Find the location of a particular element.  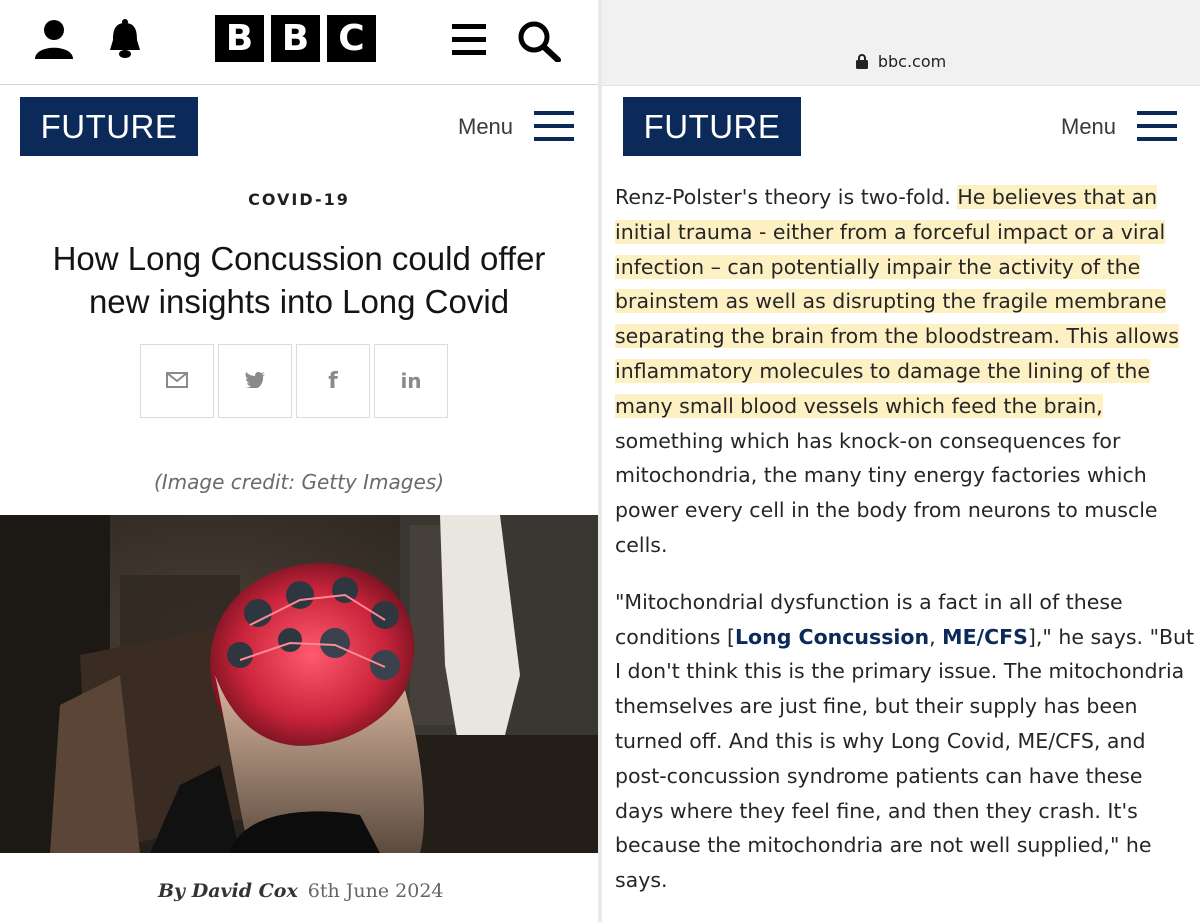

share-twitter-button is located at coordinates (255, 381).